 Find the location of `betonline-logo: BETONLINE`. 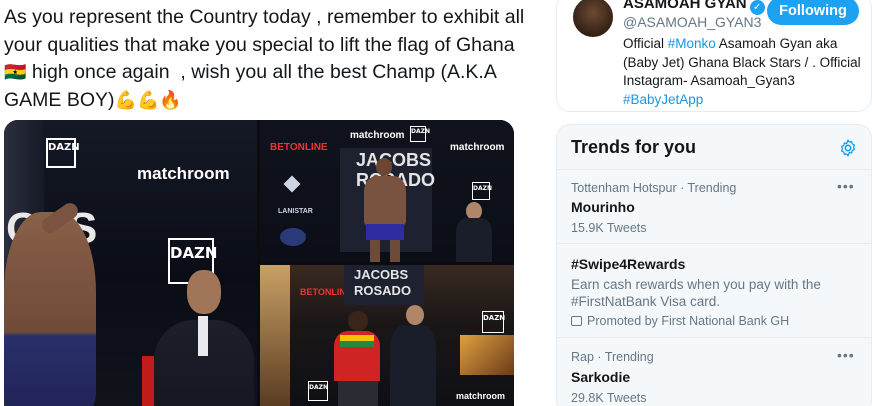

betonline-logo: BETONLINE is located at coordinates (299, 147).